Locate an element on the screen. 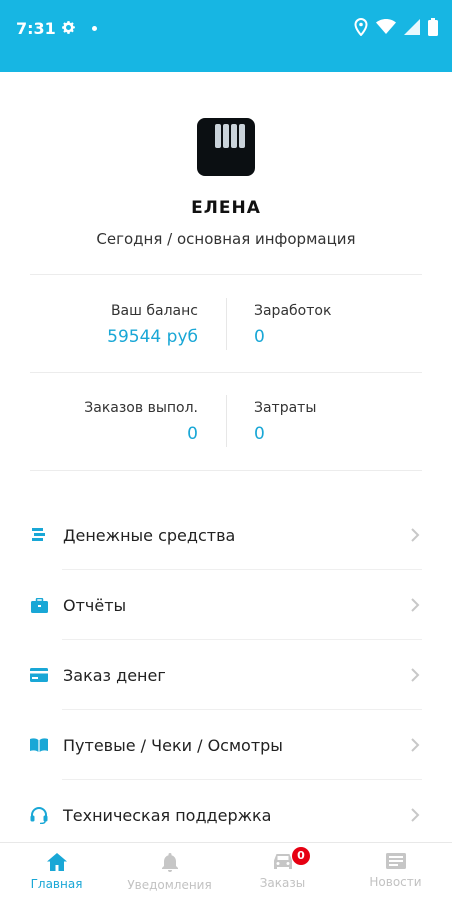 The height and width of the screenshot is (900, 452). menu-item-waybills: Путевые / Чеки / Осмотры is located at coordinates (226, 745).